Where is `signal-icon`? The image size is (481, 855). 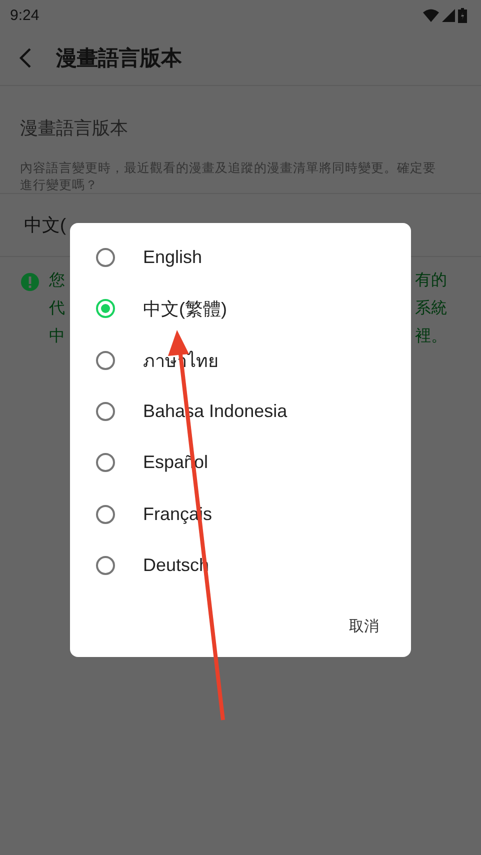
signal-icon is located at coordinates (448, 15).